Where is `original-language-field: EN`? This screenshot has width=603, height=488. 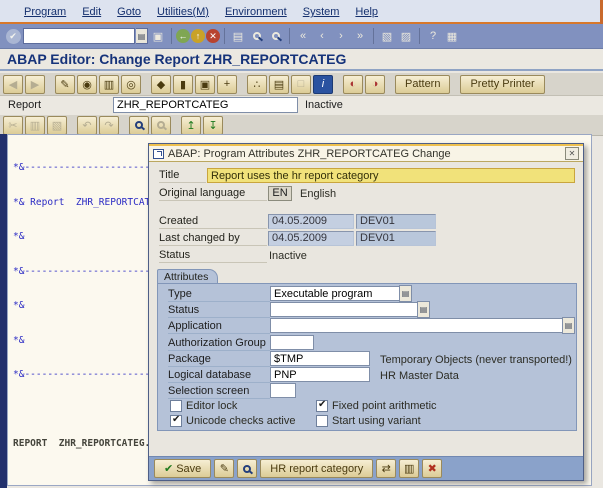 original-language-field: EN is located at coordinates (280, 193).